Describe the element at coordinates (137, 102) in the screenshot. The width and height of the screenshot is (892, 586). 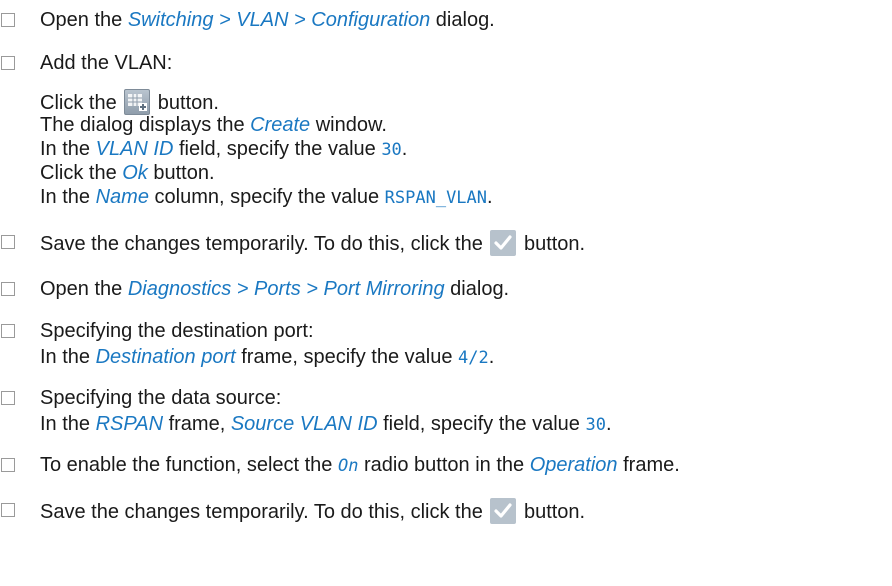
I see `table-add-icon` at that location.